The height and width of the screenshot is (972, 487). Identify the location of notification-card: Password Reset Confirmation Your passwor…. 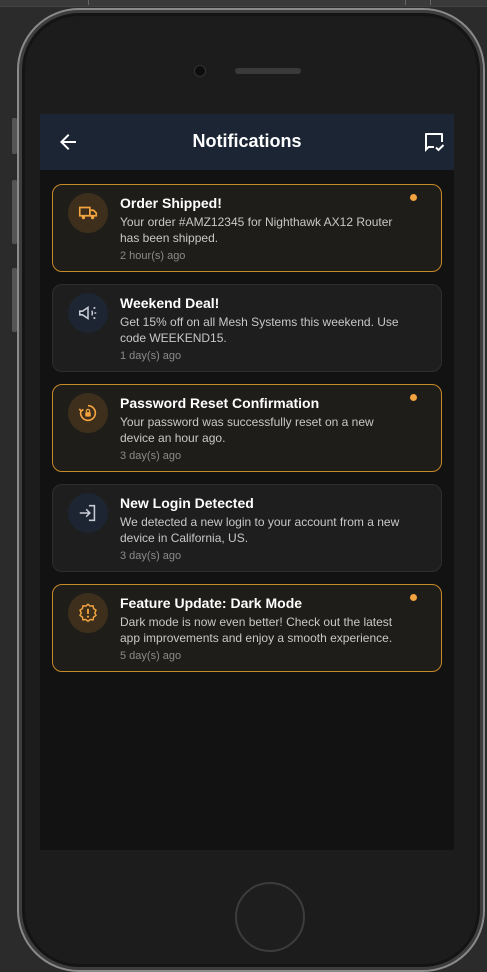
(247, 428).